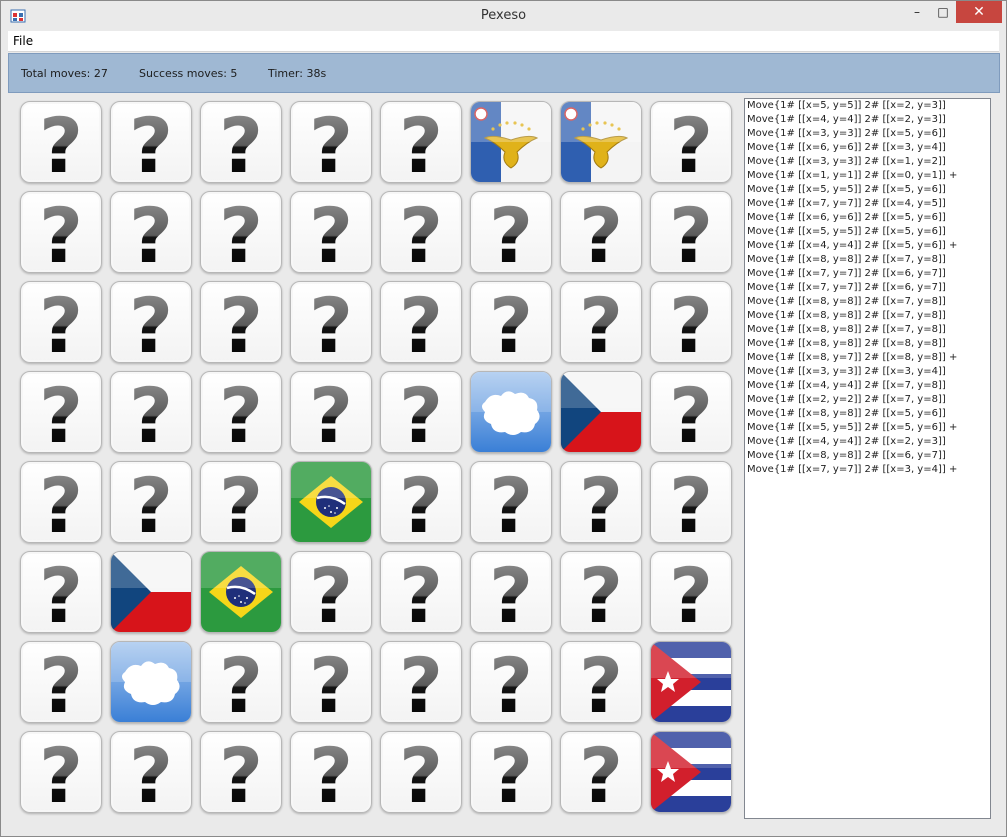 This screenshot has height=837, width=1007. I want to click on log-entry: Move{1# [[x=4, y=4]] 2# [[x=5, y=6]] +, so click(852, 245).